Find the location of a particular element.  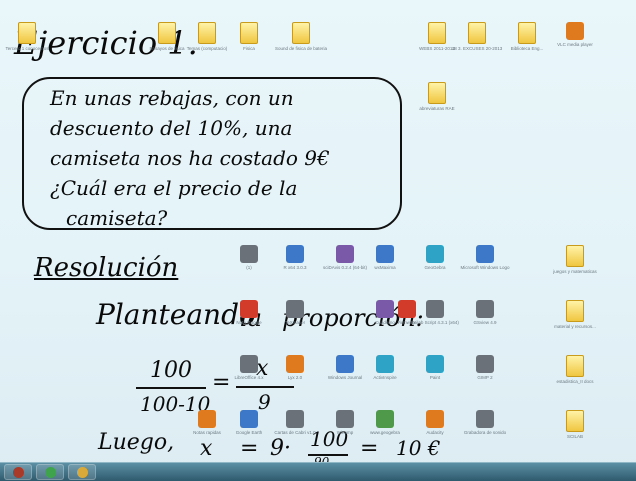

desktop-shortcut: Lyx 2.0 is located at coordinates (295, 368).